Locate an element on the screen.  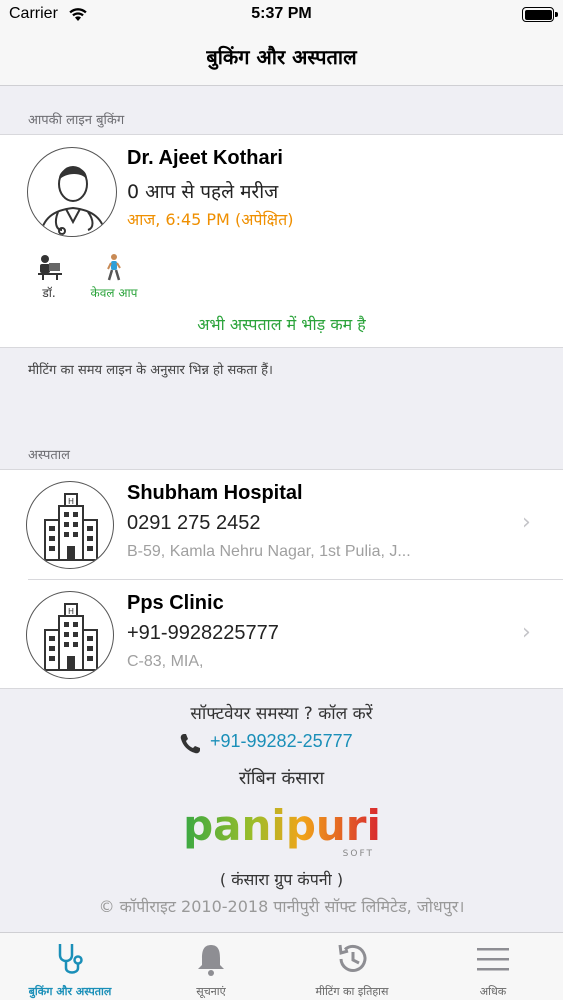
panipuri-soft-logo: panipuri SOFT is located at coordinates (282, 830).